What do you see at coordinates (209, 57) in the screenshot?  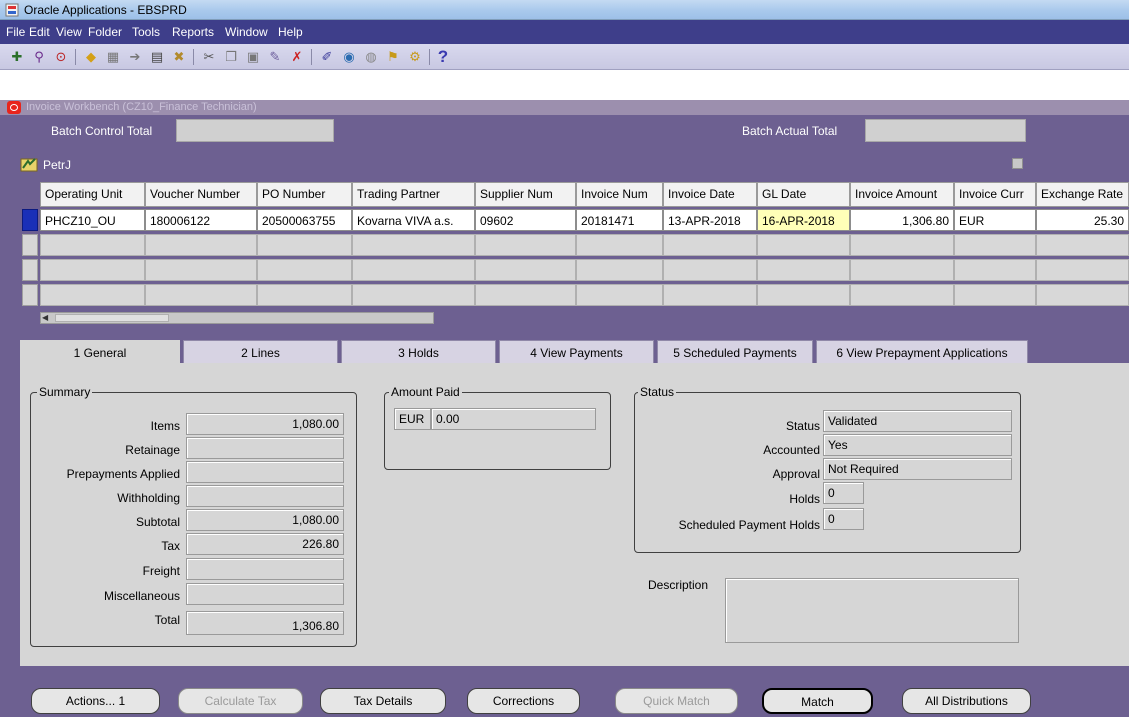 I see `cut-icon: ✂` at bounding box center [209, 57].